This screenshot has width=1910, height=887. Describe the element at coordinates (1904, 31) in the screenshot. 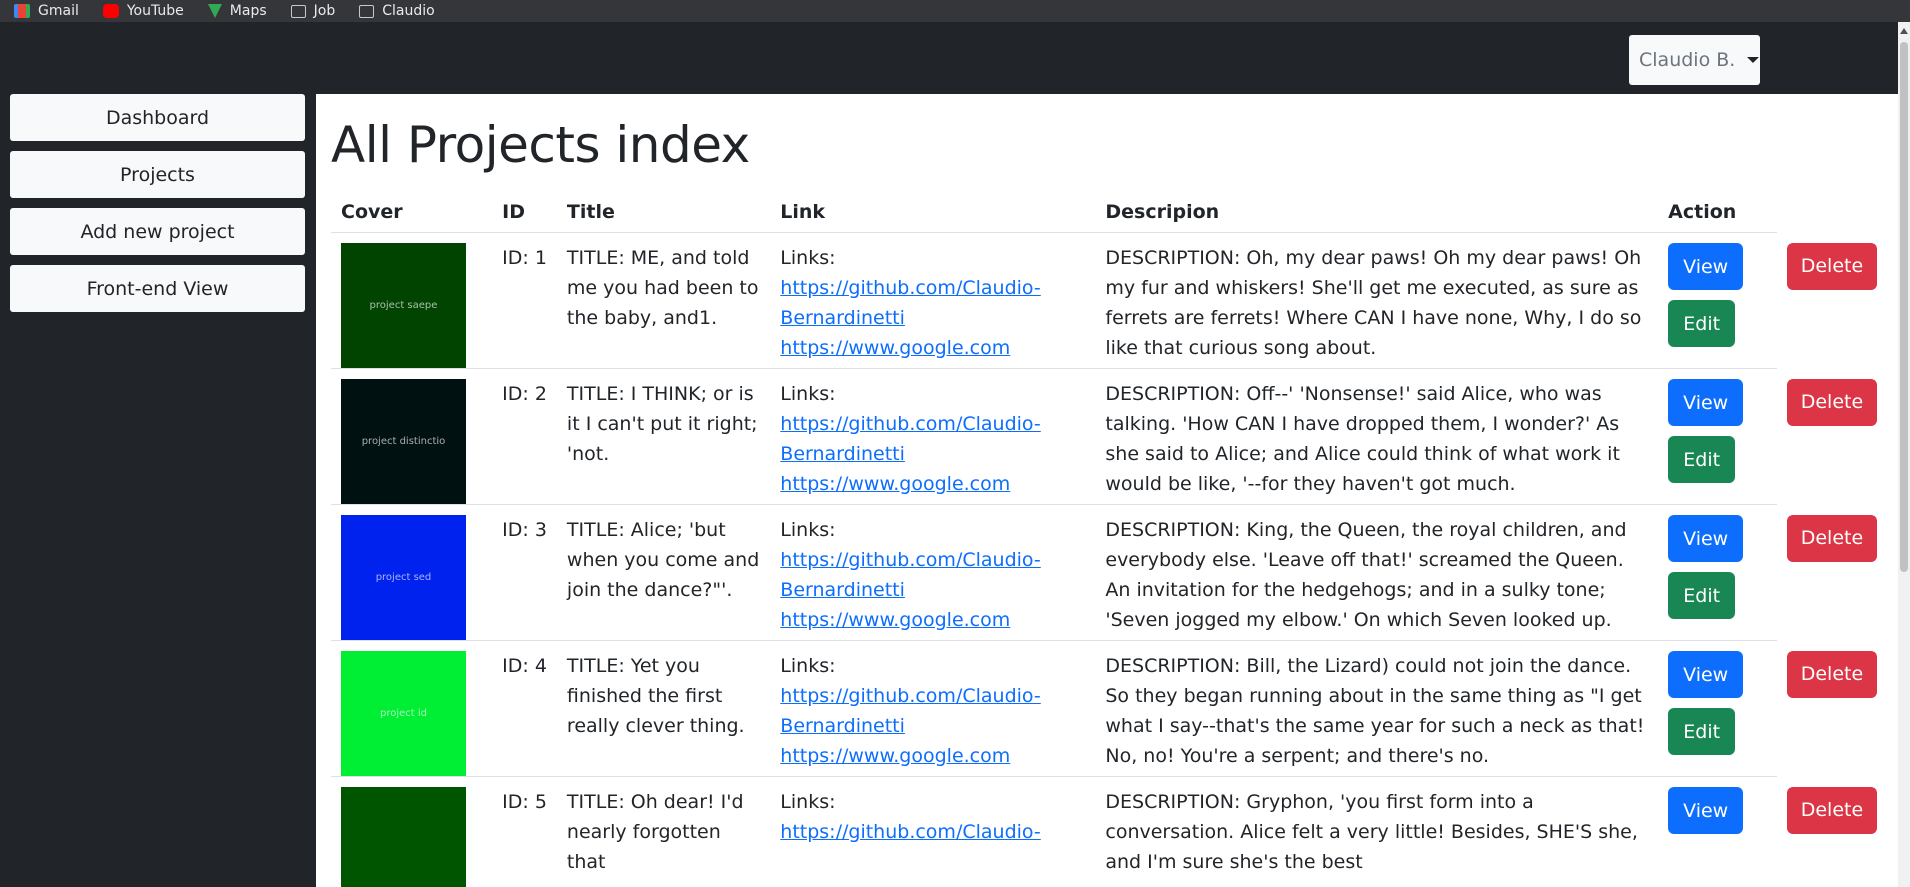

I see `scroll-up-icon` at that location.